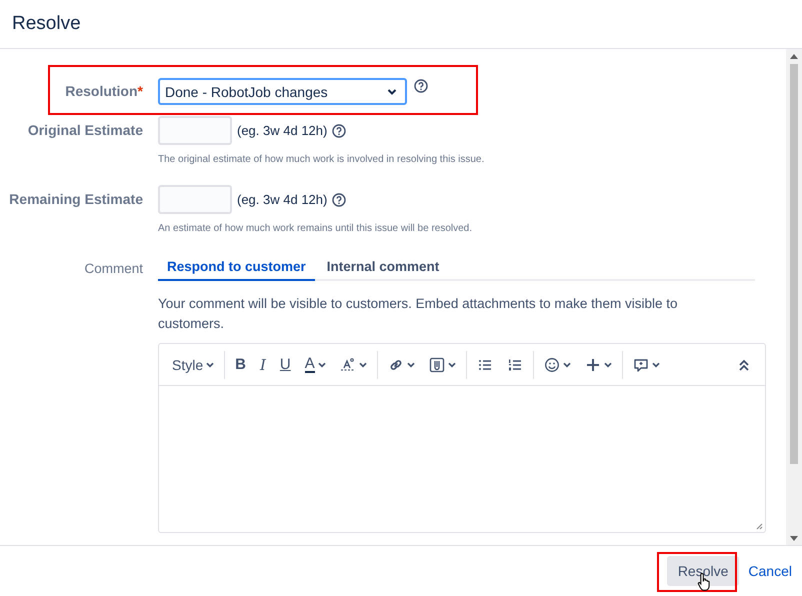 The width and height of the screenshot is (802, 596). What do you see at coordinates (85, 130) in the screenshot?
I see `field-label: Original Estimate` at bounding box center [85, 130].